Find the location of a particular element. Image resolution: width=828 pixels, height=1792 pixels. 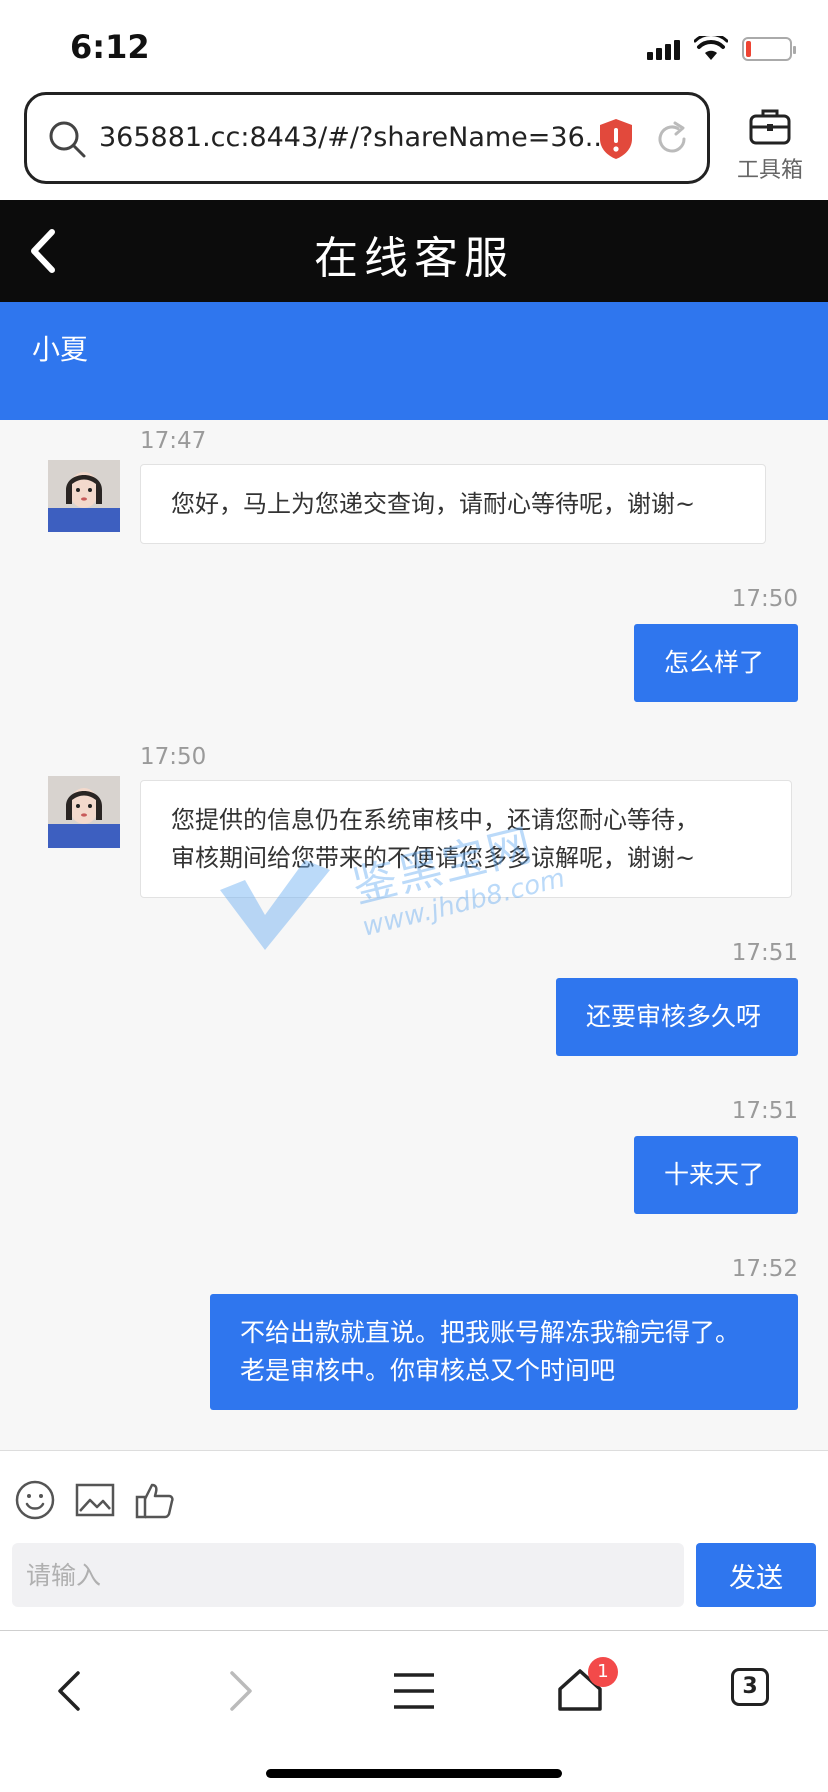

shield-warning-icon is located at coordinates (616, 139).